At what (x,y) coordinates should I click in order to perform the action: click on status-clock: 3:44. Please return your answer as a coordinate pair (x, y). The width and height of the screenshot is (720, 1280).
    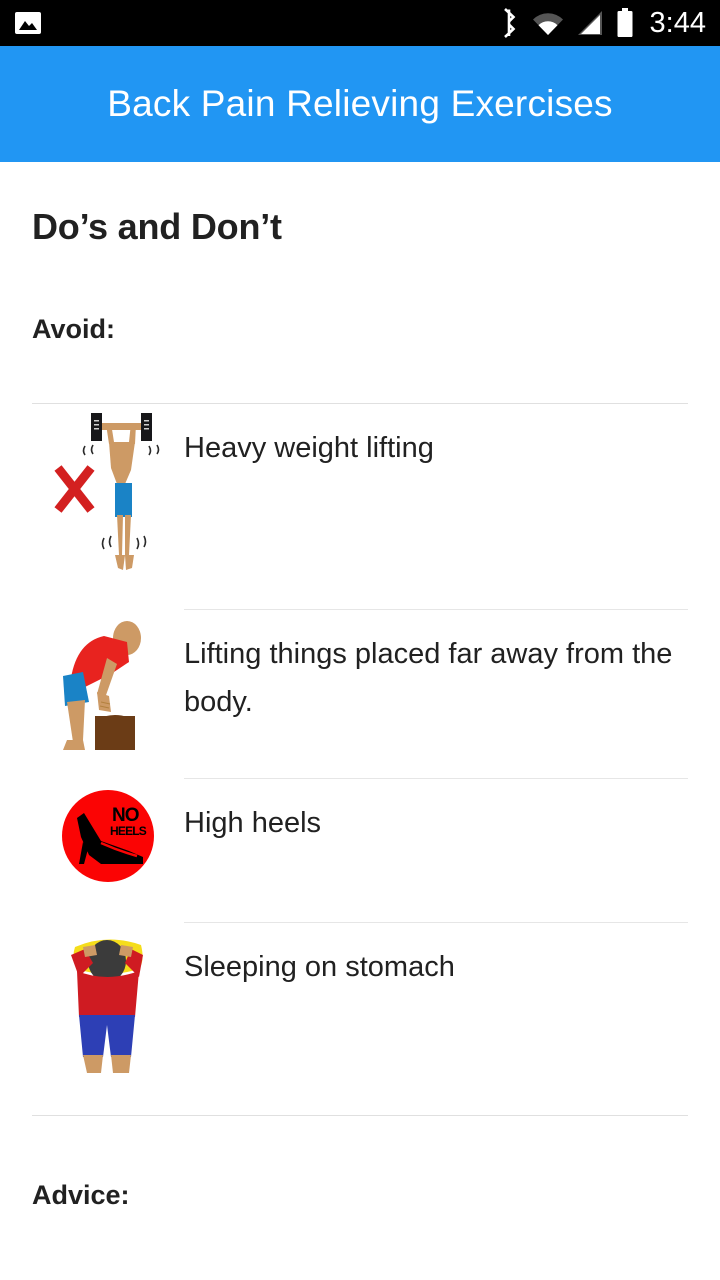
    Looking at the image, I should click on (677, 22).